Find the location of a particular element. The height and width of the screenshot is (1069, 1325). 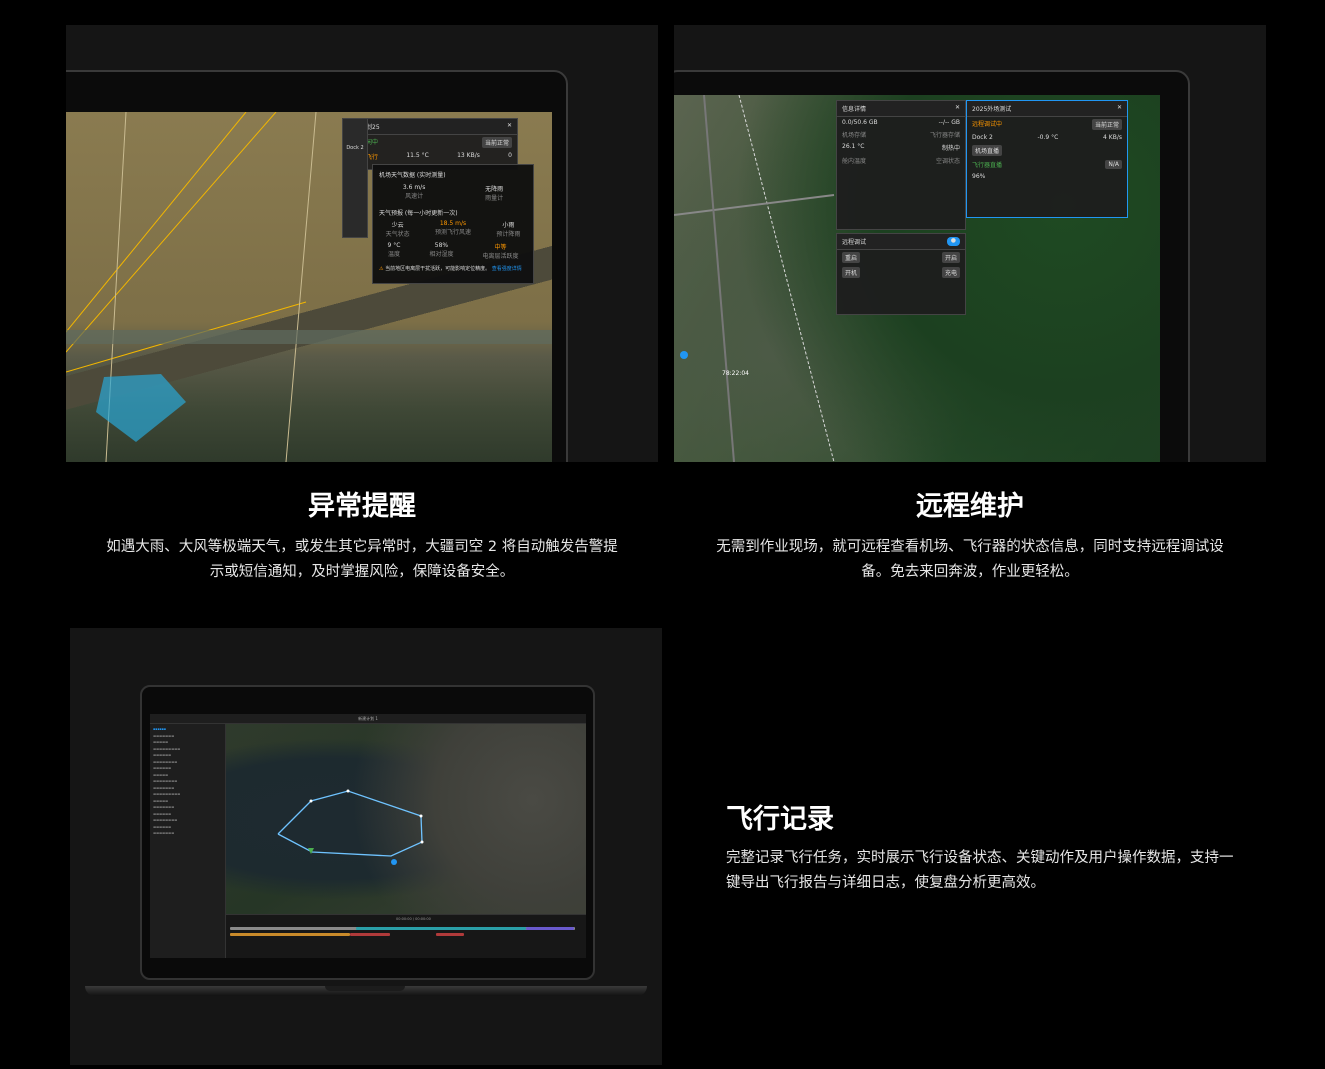

status-ok: 当前正常 is located at coordinates (496, 142).